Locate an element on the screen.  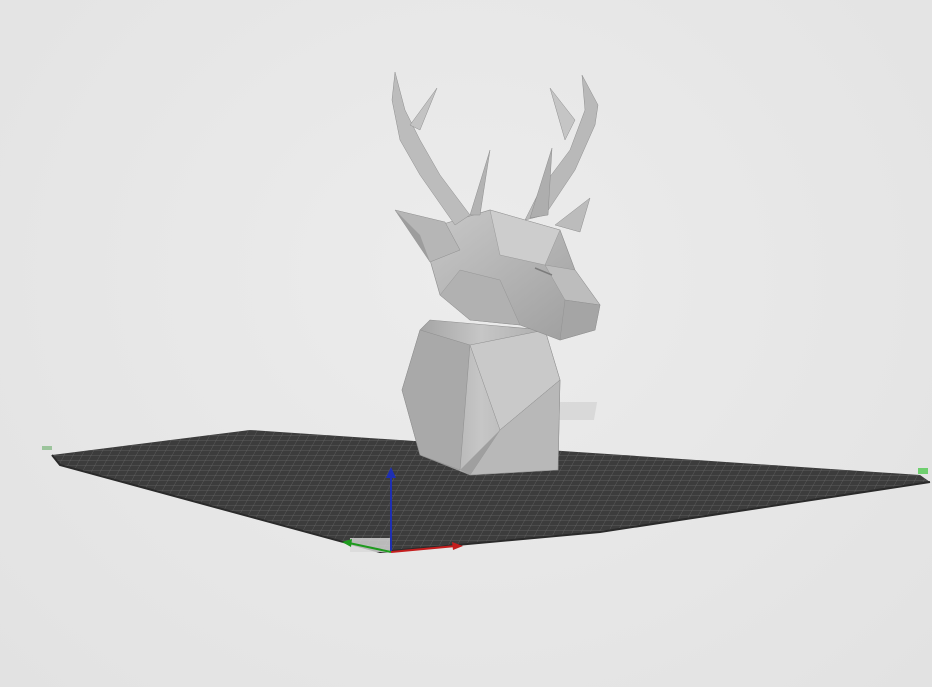
plate-corner-marker-right is located at coordinates (923, 471).